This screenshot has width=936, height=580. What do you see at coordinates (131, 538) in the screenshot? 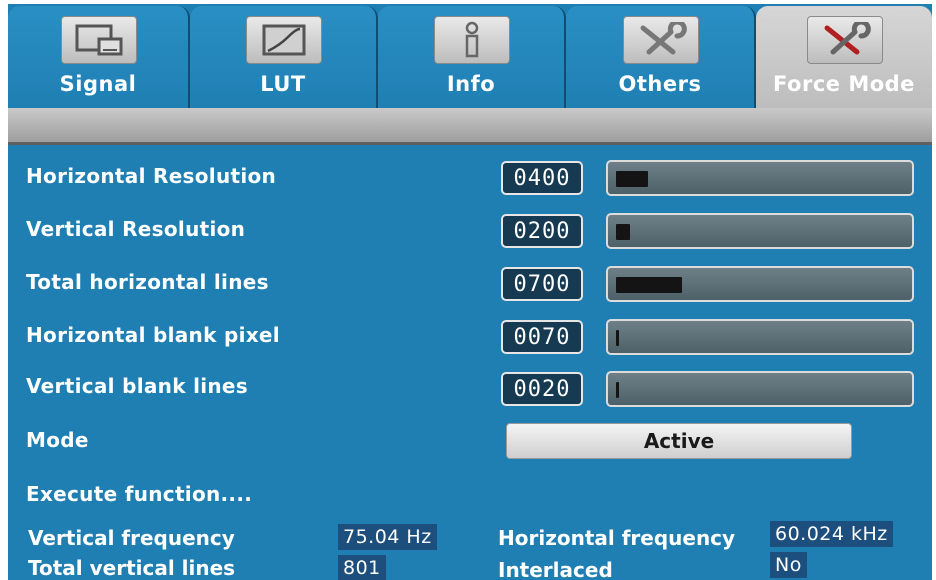
I see `vertical-frequency-label: Vertical frequency` at bounding box center [131, 538].